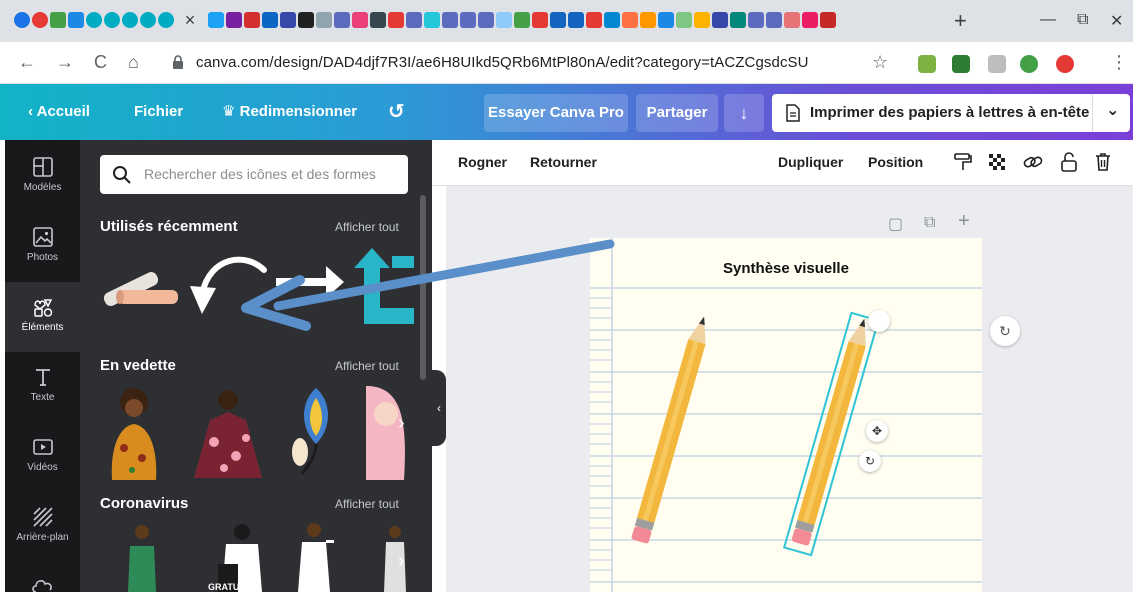 This screenshot has width=1133, height=592. What do you see at coordinates (870, 461) in the screenshot?
I see `rotate-icon: ↻` at bounding box center [870, 461].